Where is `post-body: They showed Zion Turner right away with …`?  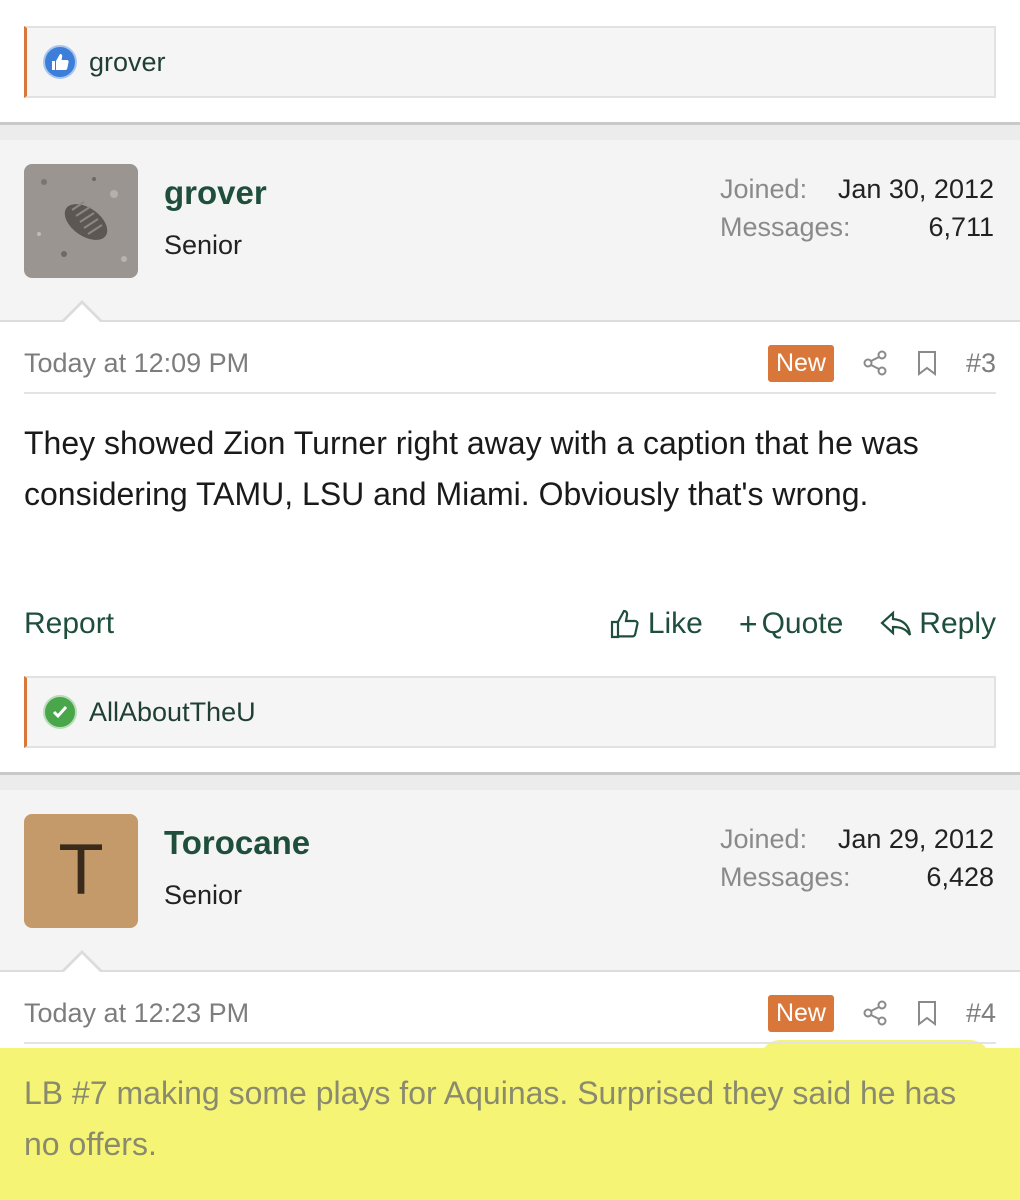
post-body: They showed Zion Turner right away with … is located at coordinates (471, 468).